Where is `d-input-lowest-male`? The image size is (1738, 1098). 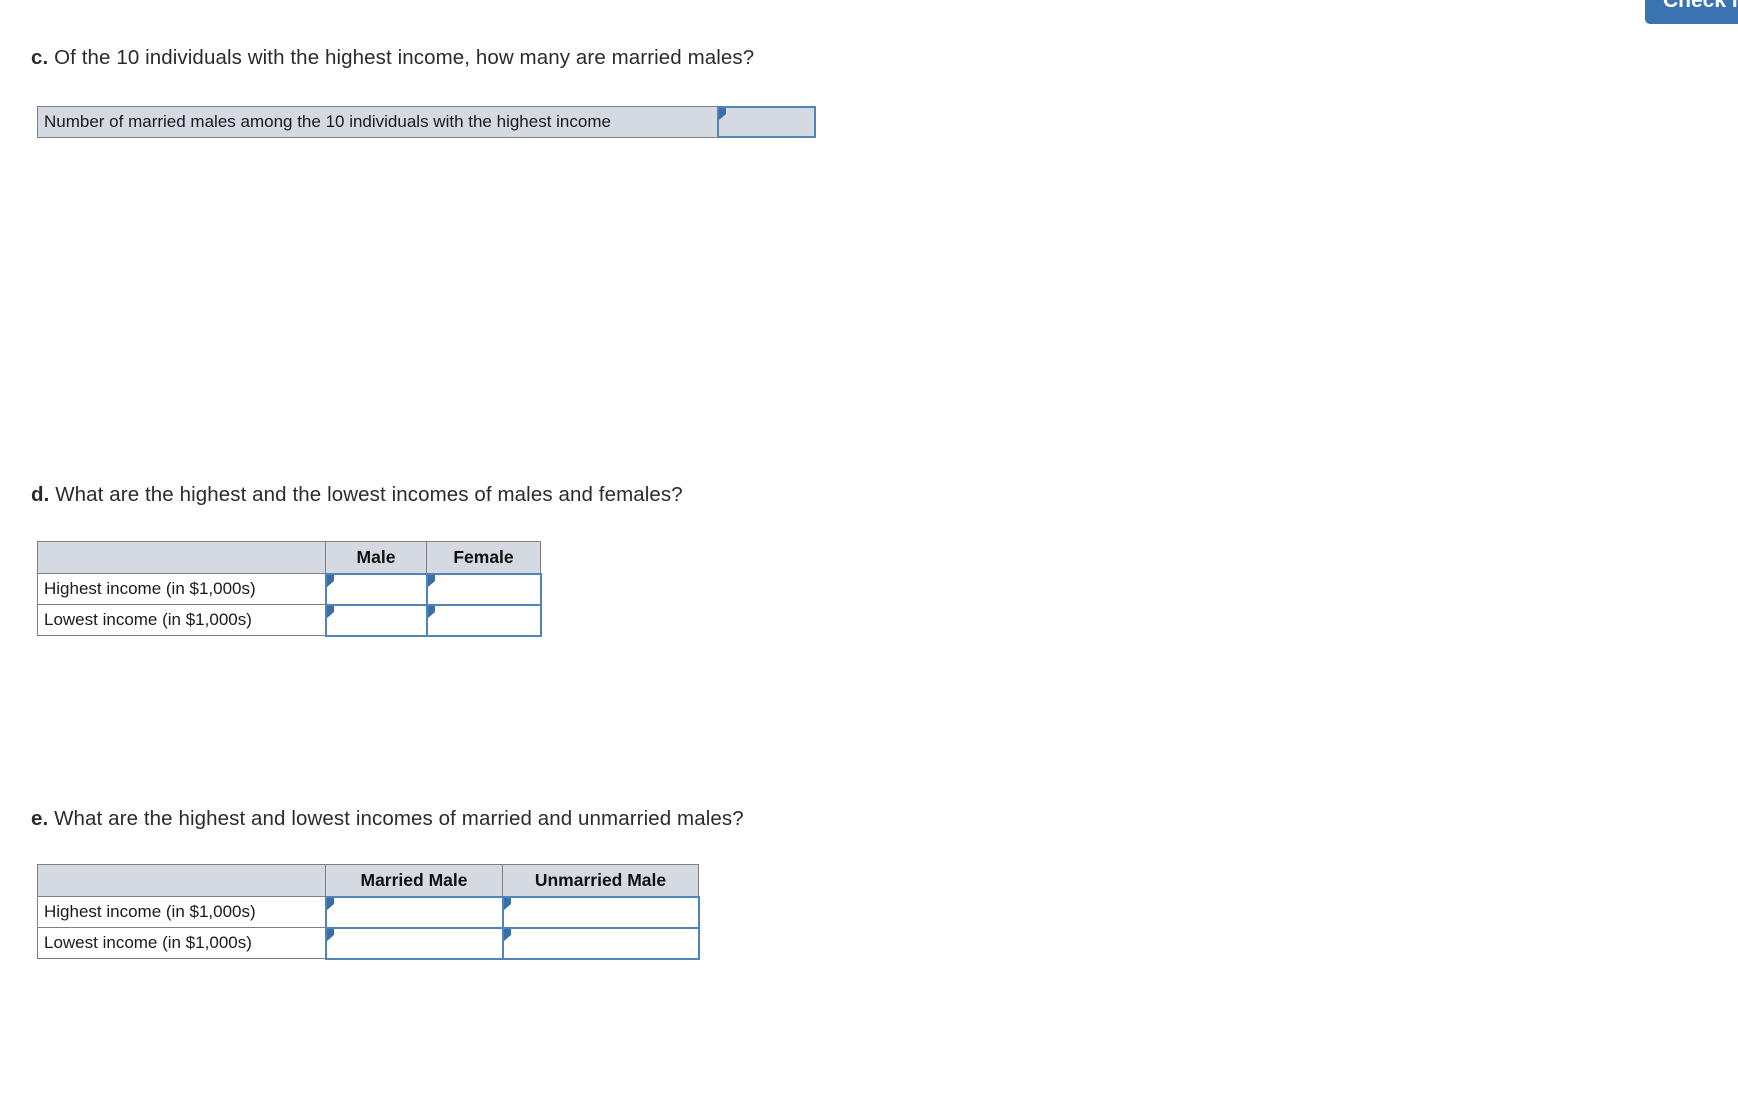 d-input-lowest-male is located at coordinates (376, 620).